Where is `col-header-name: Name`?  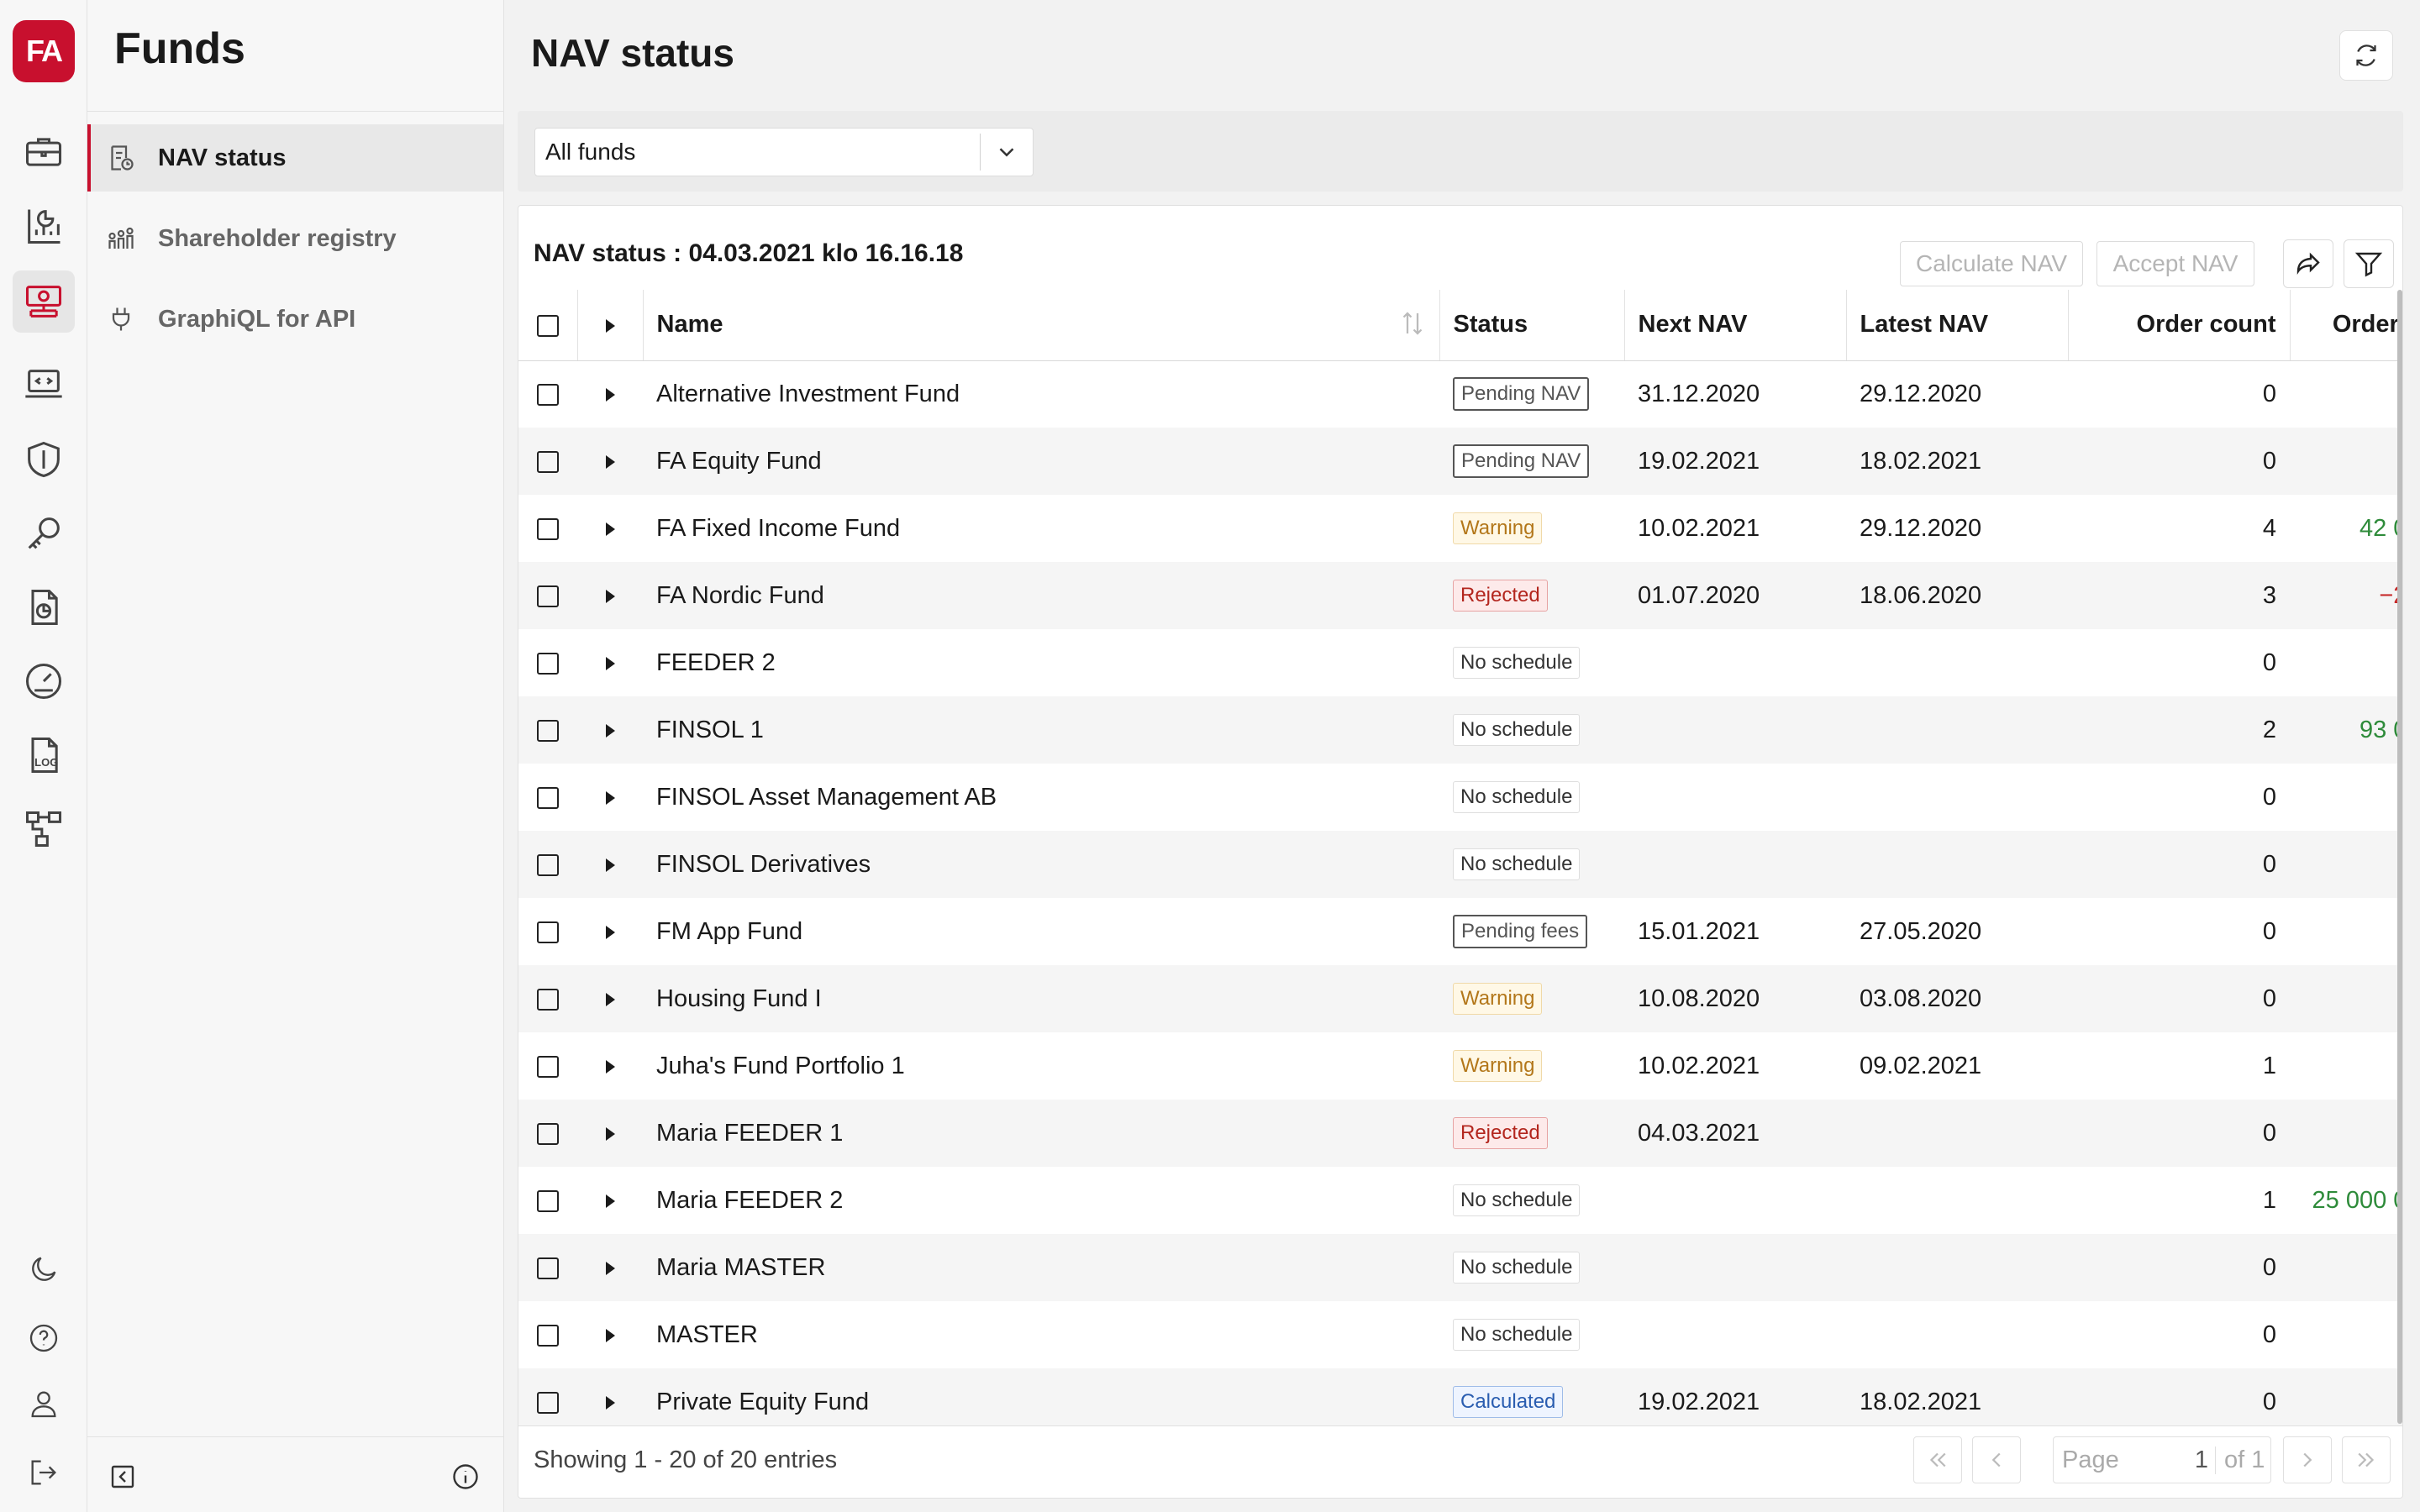 col-header-name: Name is located at coordinates (1042, 325).